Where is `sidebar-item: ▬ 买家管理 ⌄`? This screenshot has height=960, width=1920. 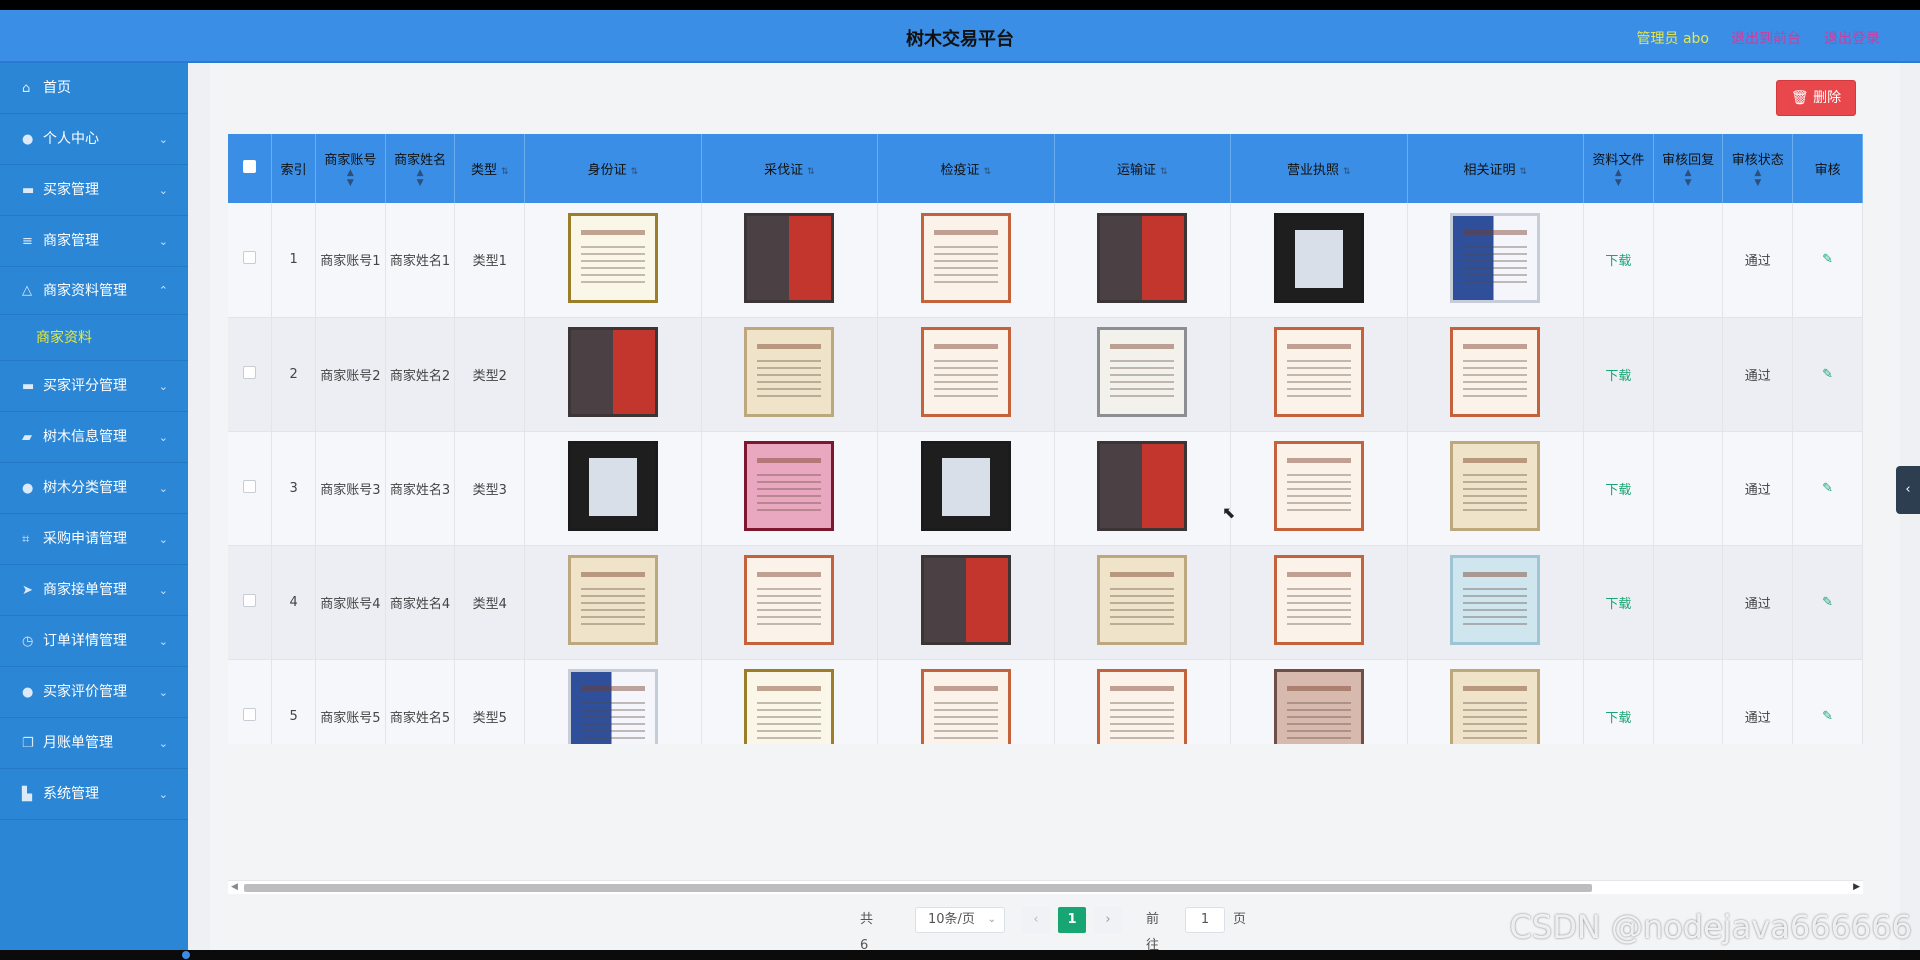
sidebar-item: ▬ 买家管理 ⌄ is located at coordinates (94, 190).